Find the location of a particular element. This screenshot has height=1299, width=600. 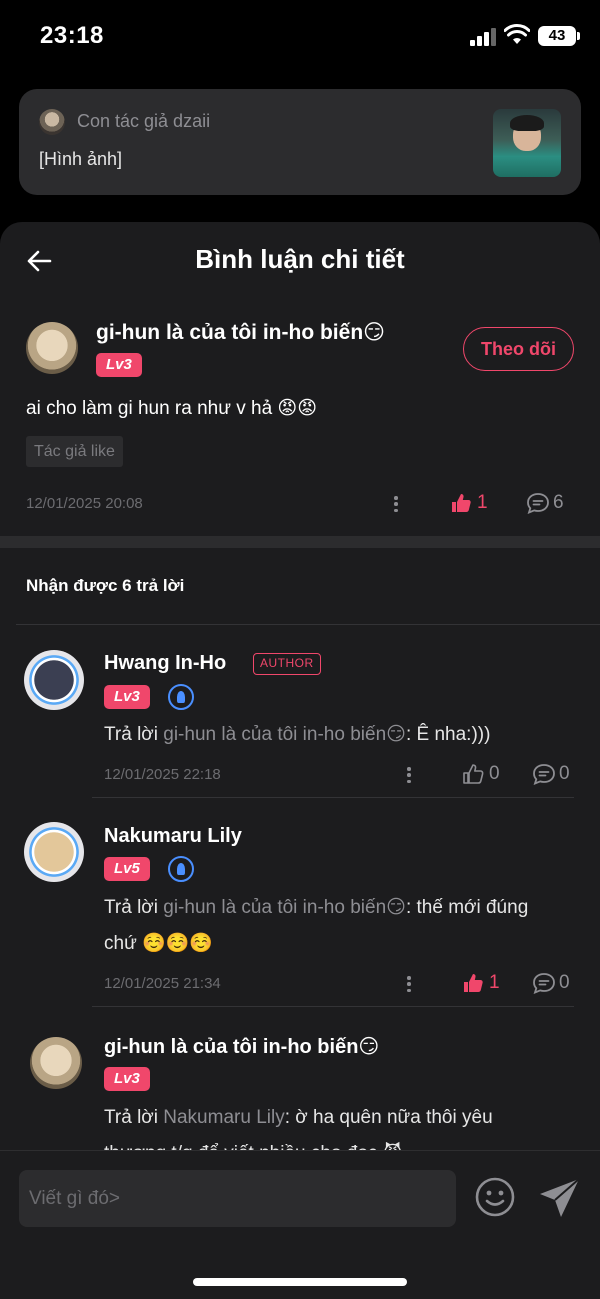

reply-content: : Ê nha:))) is located at coordinates (448, 734).